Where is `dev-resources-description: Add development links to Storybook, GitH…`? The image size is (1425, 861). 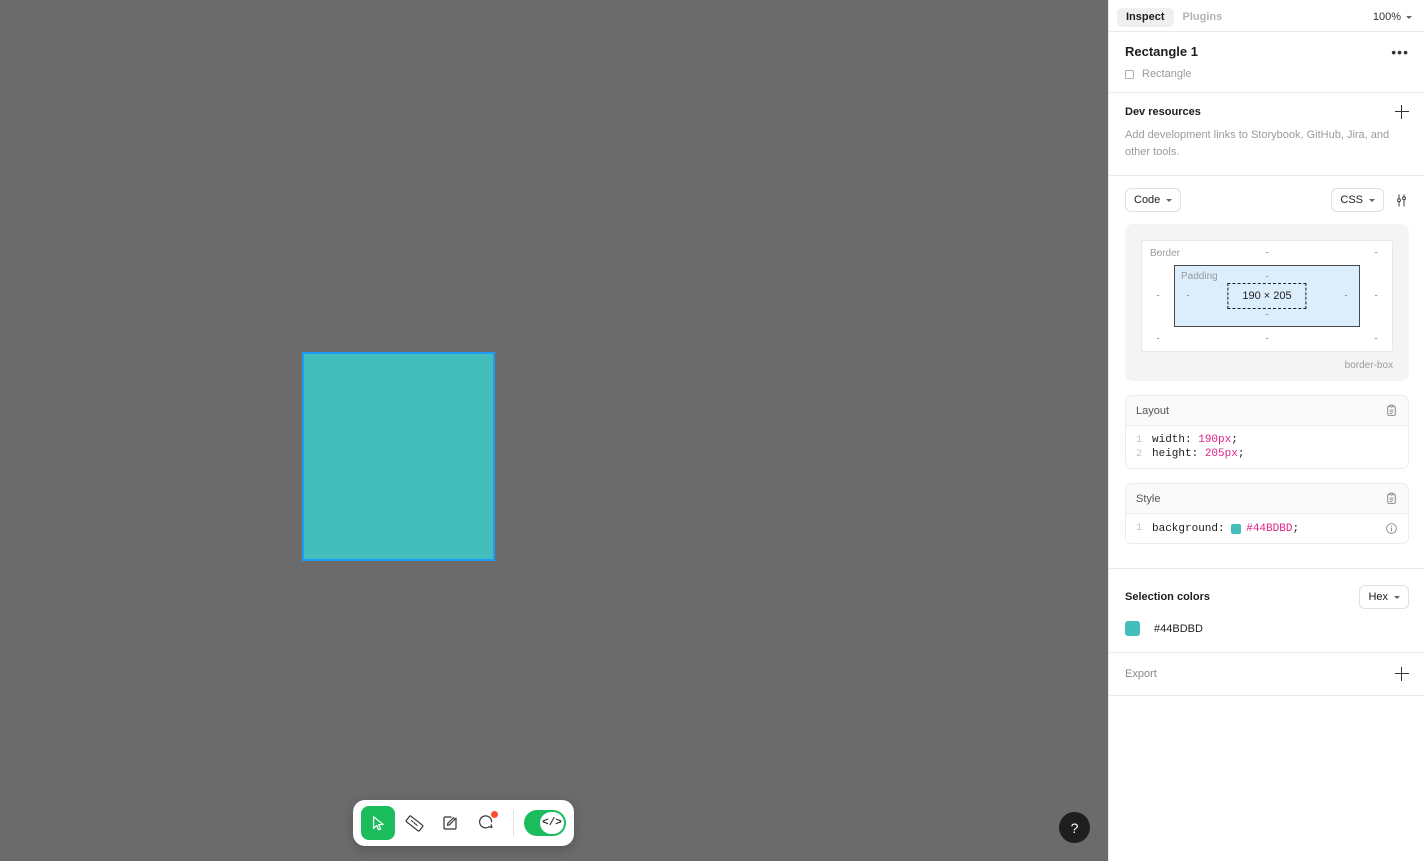 dev-resources-description: Add development links to Storybook, GitH… is located at coordinates (1257, 144).